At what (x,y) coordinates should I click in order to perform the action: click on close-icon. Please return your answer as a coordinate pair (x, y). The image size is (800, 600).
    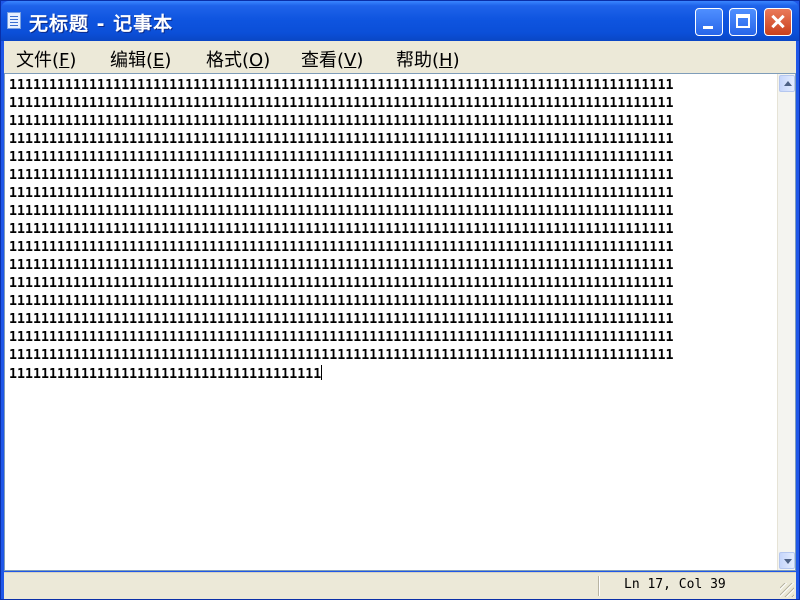
    Looking at the image, I should click on (778, 22).